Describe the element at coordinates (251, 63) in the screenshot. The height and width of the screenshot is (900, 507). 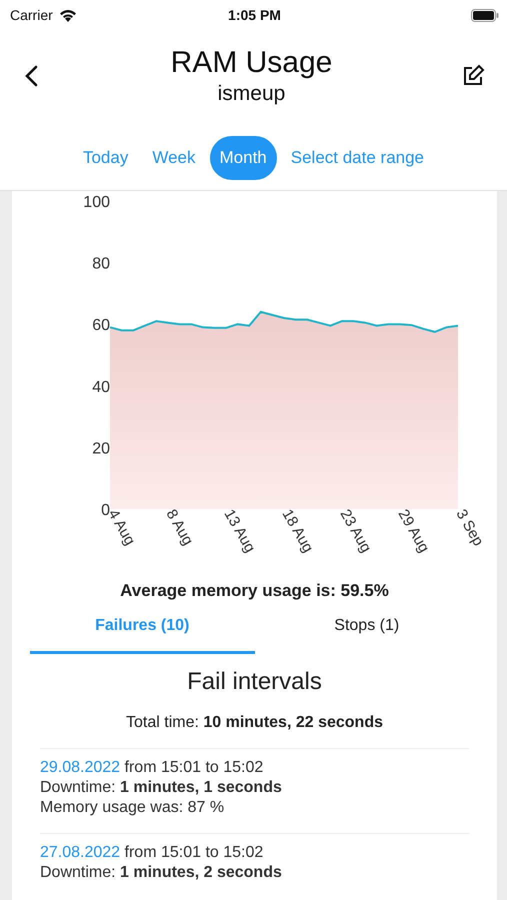
I see `page-title: RAM Usage` at that location.